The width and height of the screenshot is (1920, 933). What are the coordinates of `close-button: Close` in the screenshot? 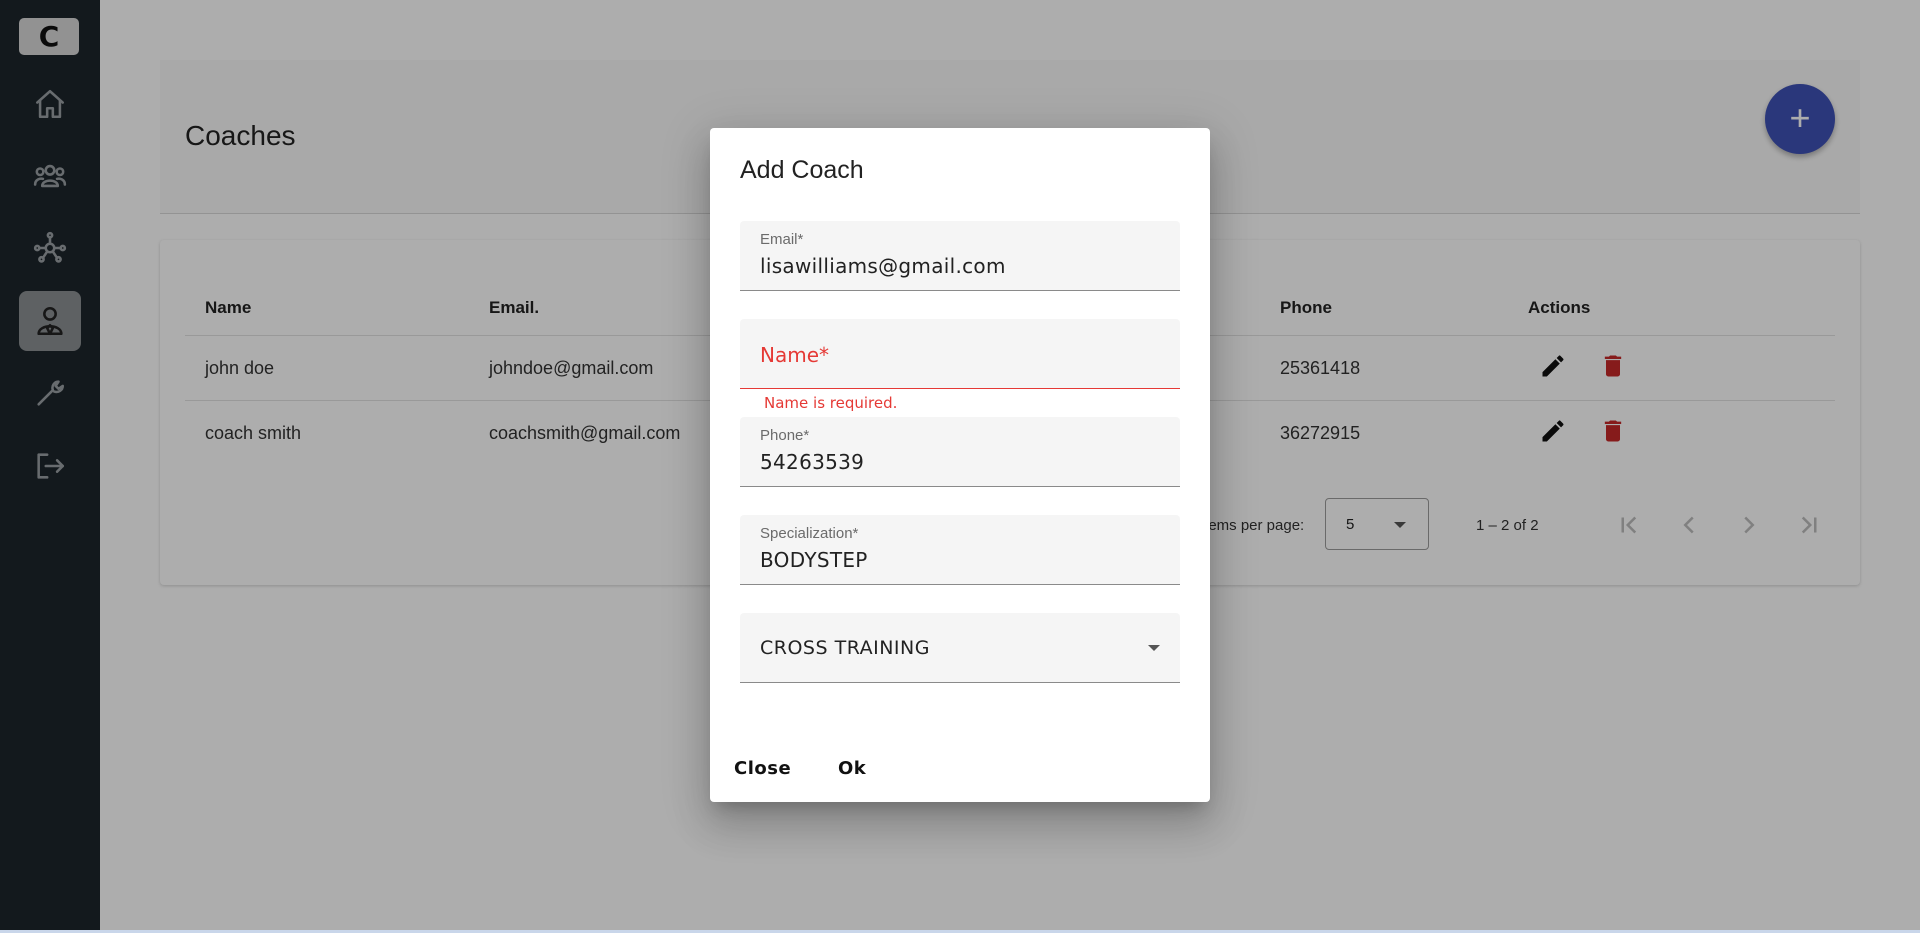 It's located at (762, 768).